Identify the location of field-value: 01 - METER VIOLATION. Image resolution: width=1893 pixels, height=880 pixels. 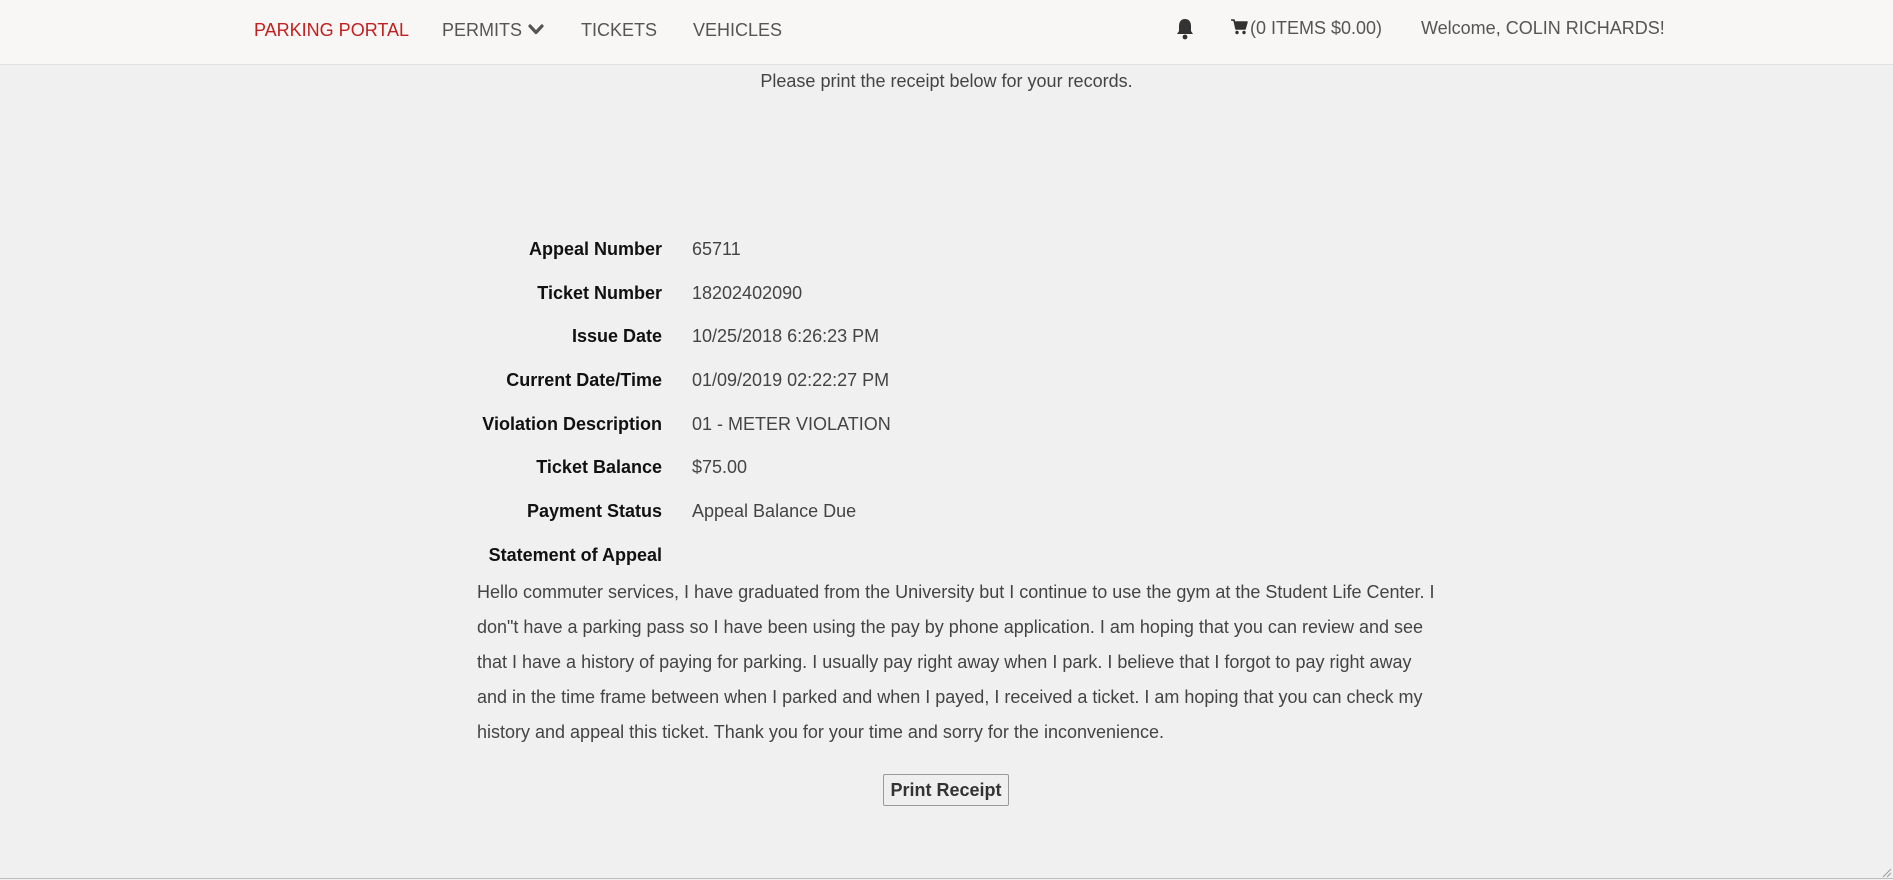
(791, 424).